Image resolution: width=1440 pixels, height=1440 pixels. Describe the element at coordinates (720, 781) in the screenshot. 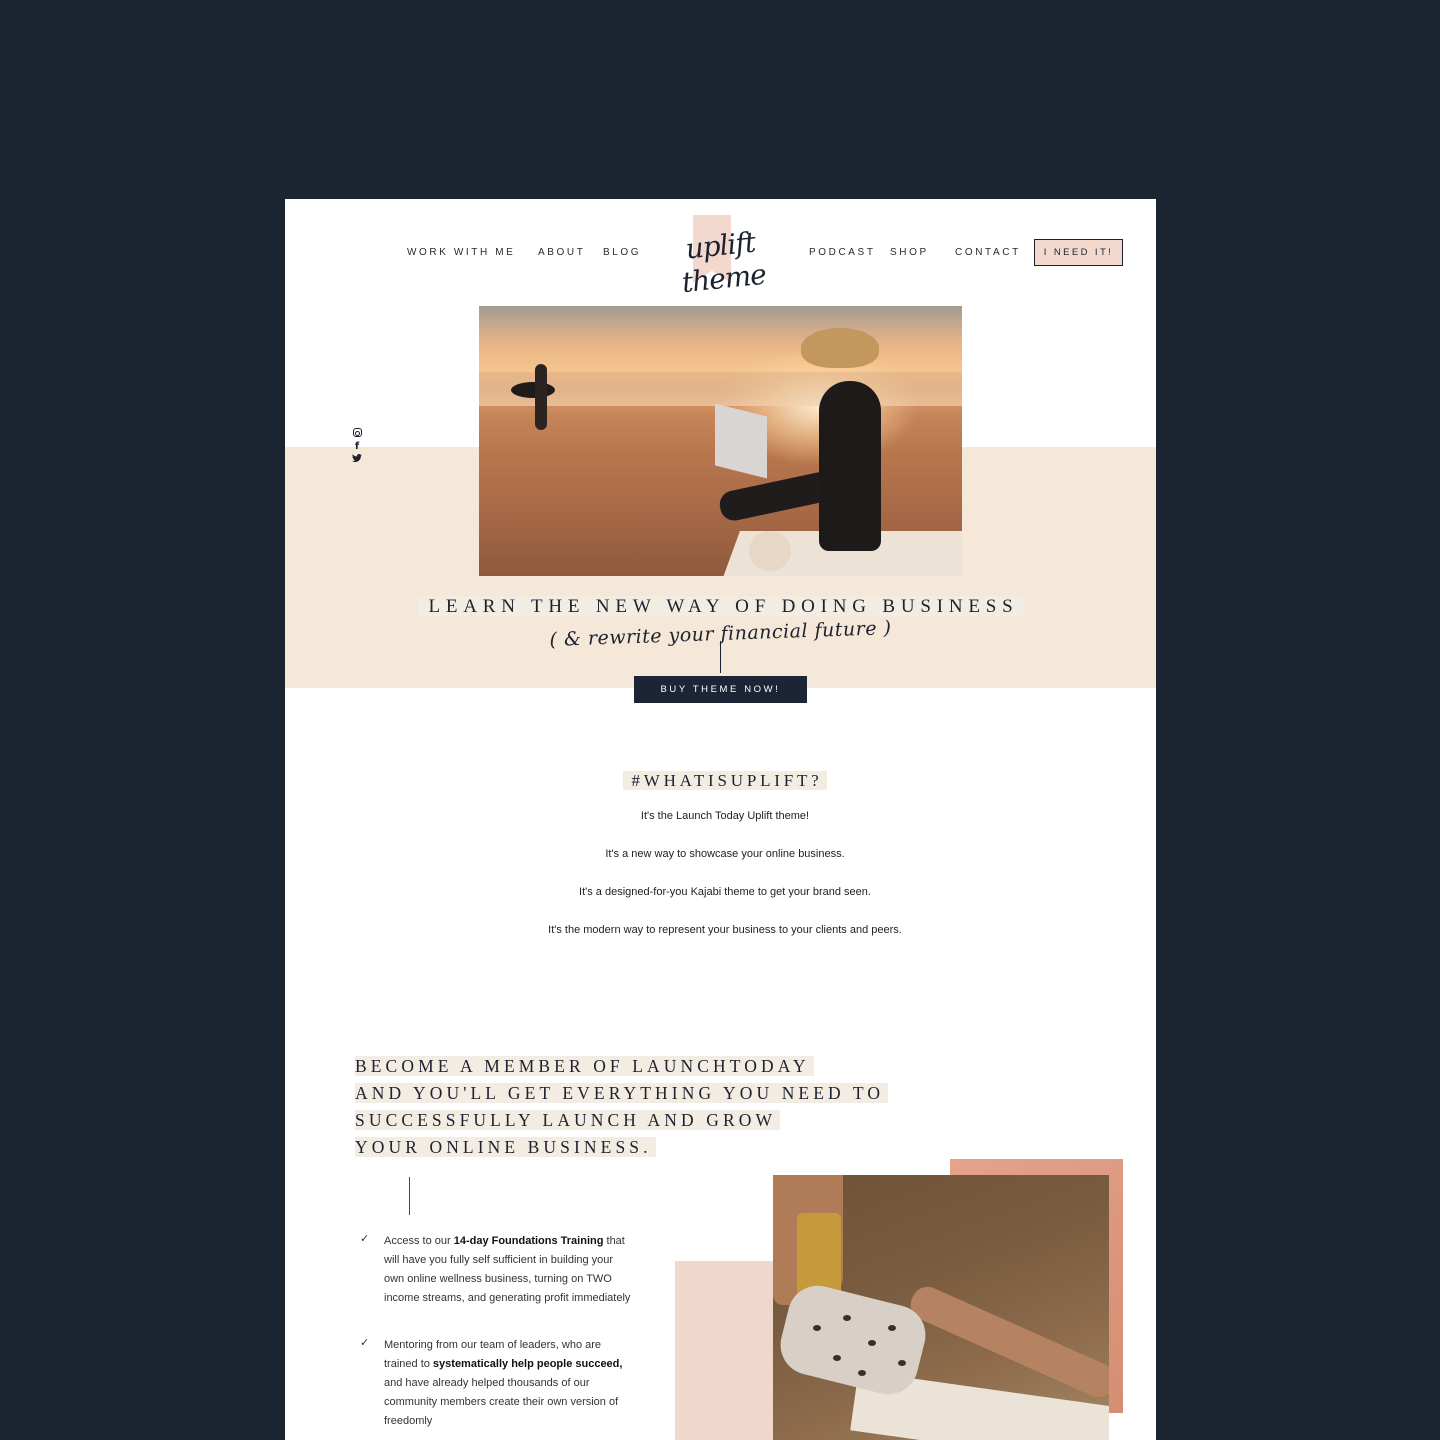

I see `whatisuplift-heading: #WHATISUPLIFT?` at that location.